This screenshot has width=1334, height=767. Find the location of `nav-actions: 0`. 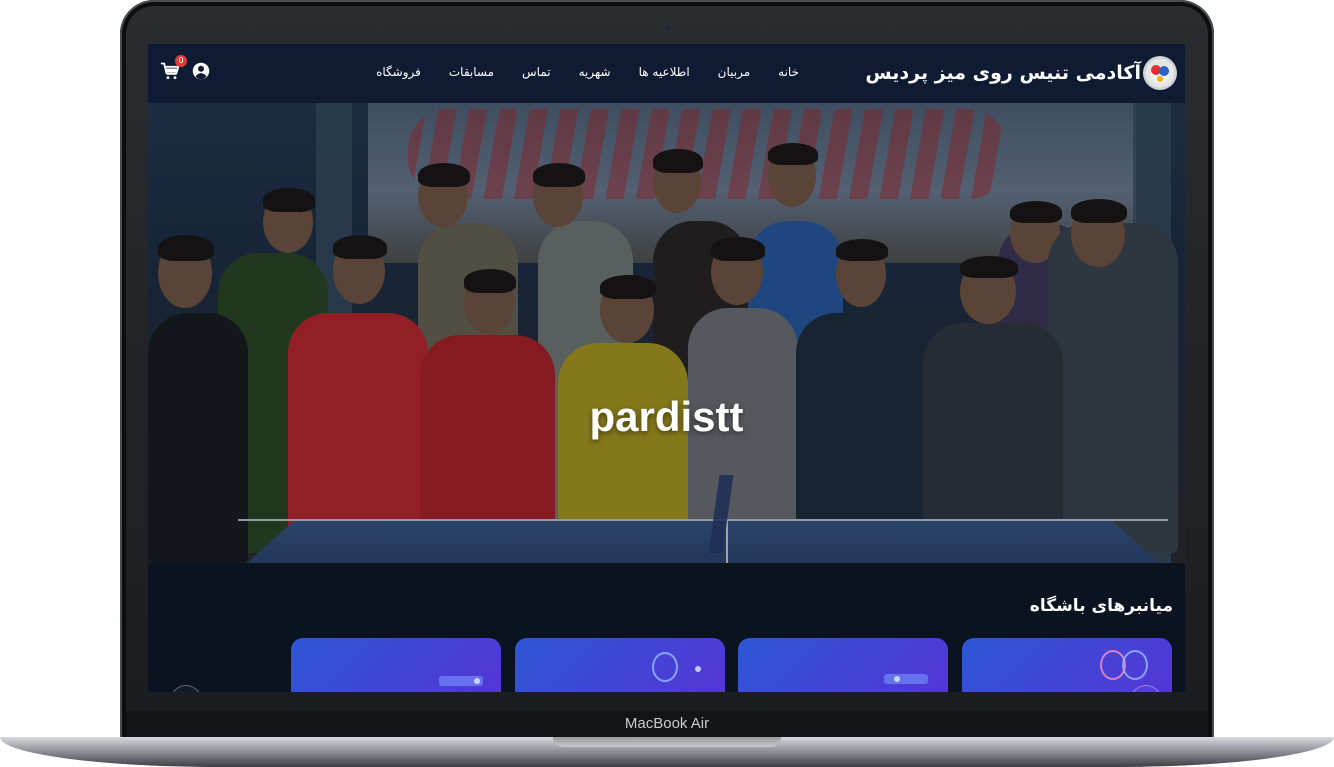

nav-actions: 0 is located at coordinates (185, 68).